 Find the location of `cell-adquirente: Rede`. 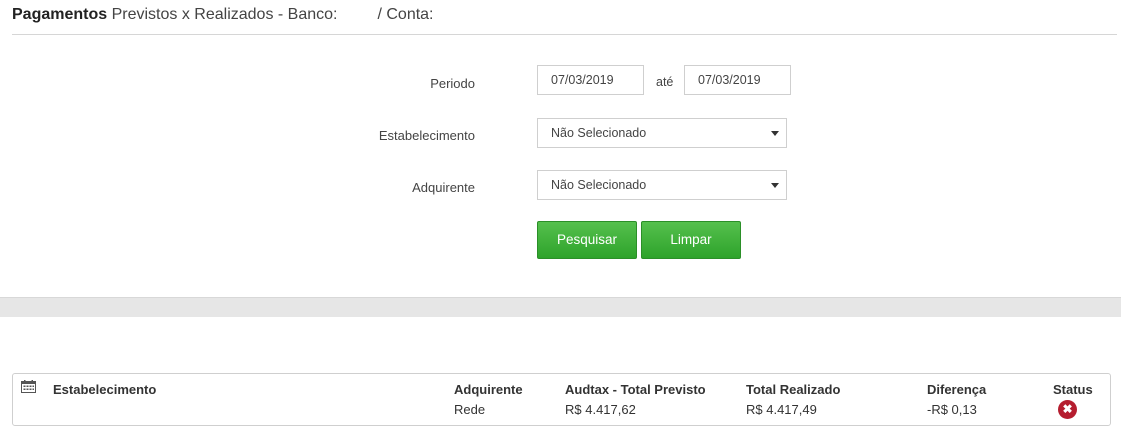

cell-adquirente: Rede is located at coordinates (470, 409).